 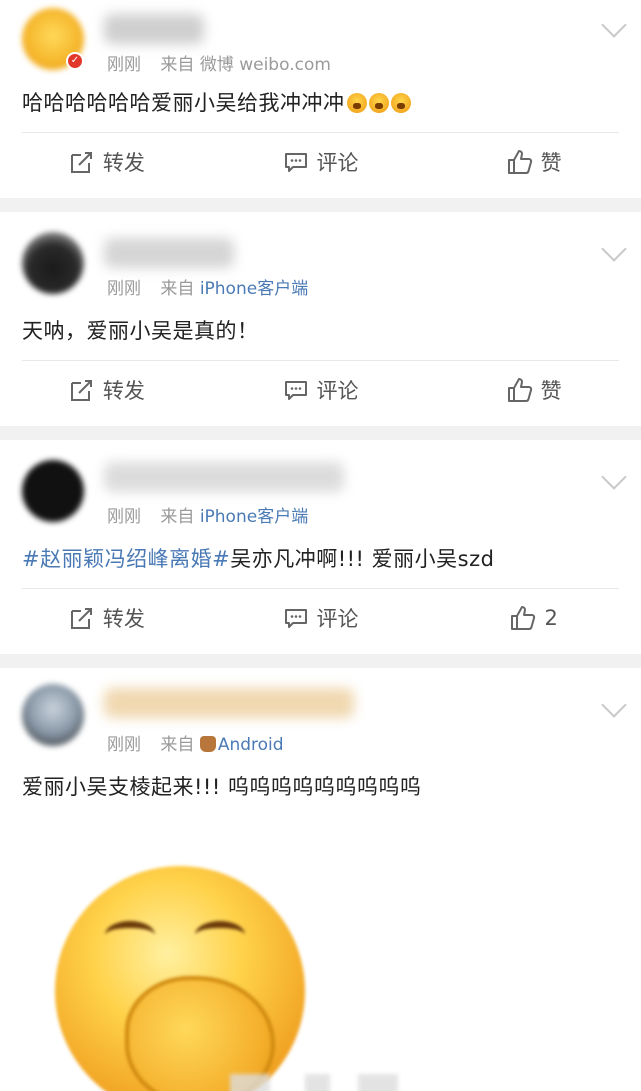 What do you see at coordinates (320, 331) in the screenshot?
I see `post-text: 天呐，爱丽小吴是真的！` at bounding box center [320, 331].